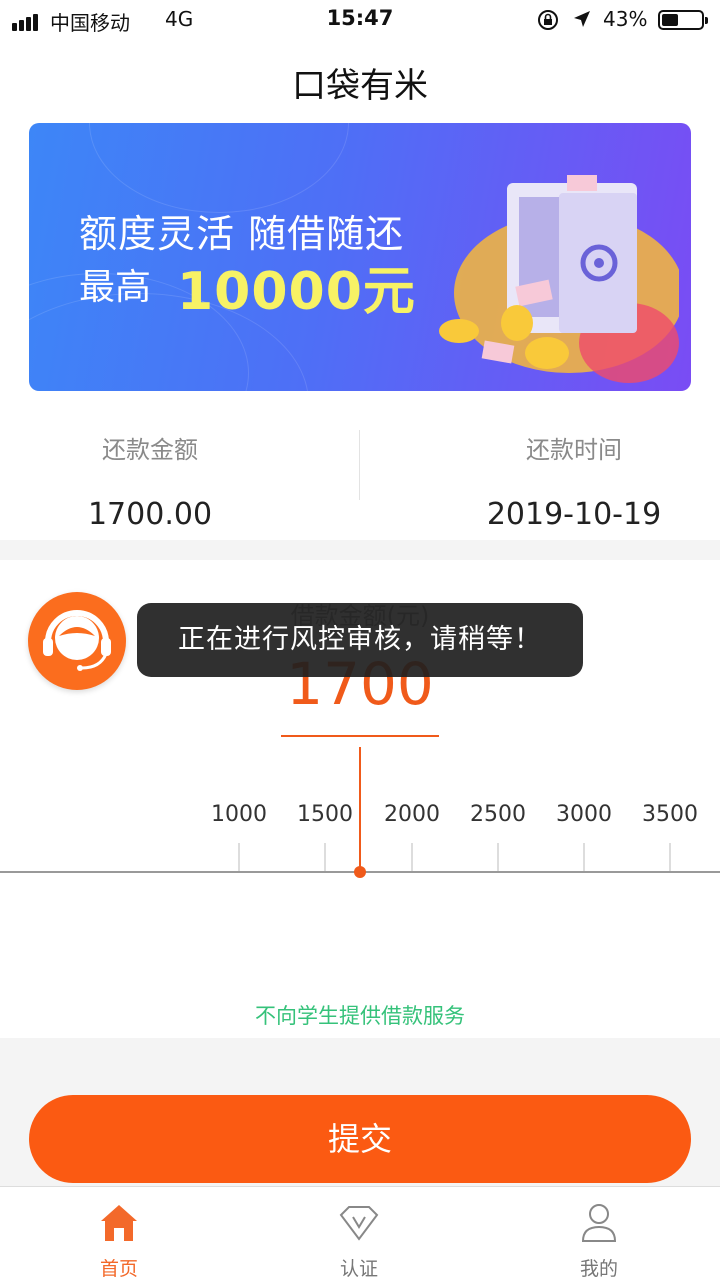 This screenshot has height=1280, width=720. Describe the element at coordinates (325, 814) in the screenshot. I see `slider-tick-label: 1500` at that location.